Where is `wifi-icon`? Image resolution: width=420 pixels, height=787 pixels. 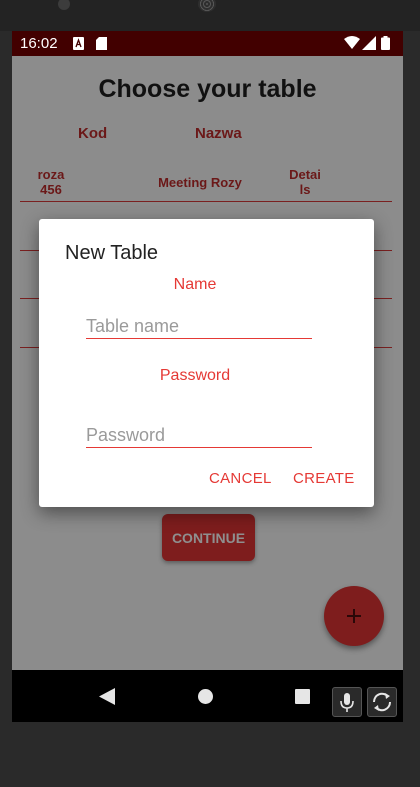
wifi-icon is located at coordinates (352, 42).